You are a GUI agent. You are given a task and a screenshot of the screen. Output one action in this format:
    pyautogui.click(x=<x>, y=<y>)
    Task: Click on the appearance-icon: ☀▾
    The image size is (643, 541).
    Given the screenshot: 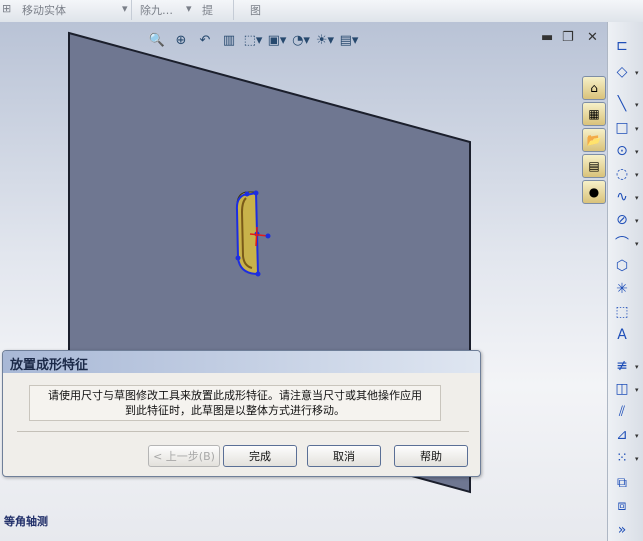 What is the action you would take?
    pyautogui.click(x=325, y=40)
    